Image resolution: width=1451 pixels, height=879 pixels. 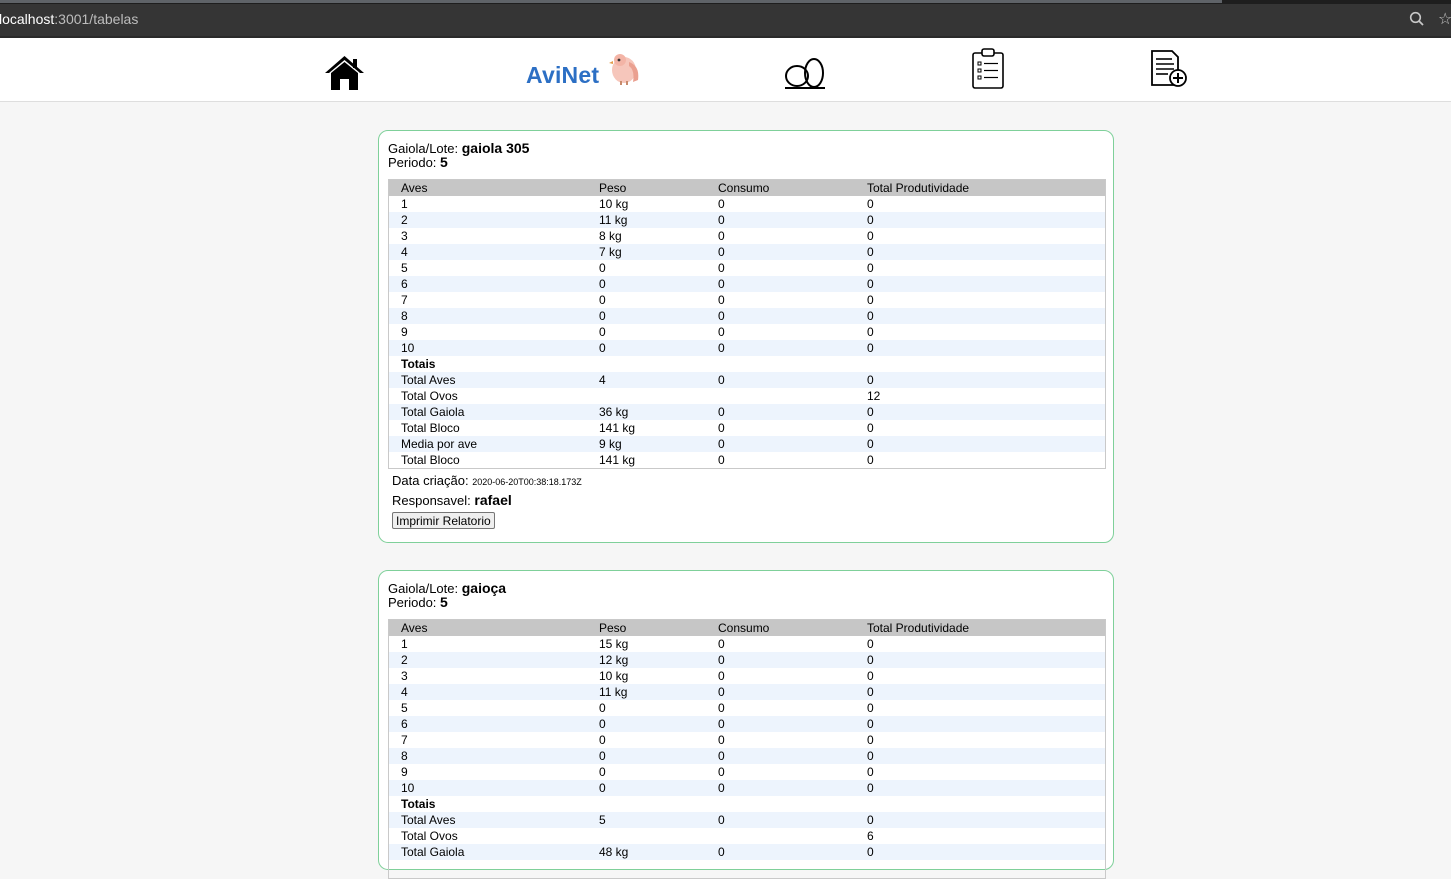 I want to click on responsavel-line: Responsavel: rafael, so click(x=452, y=500).